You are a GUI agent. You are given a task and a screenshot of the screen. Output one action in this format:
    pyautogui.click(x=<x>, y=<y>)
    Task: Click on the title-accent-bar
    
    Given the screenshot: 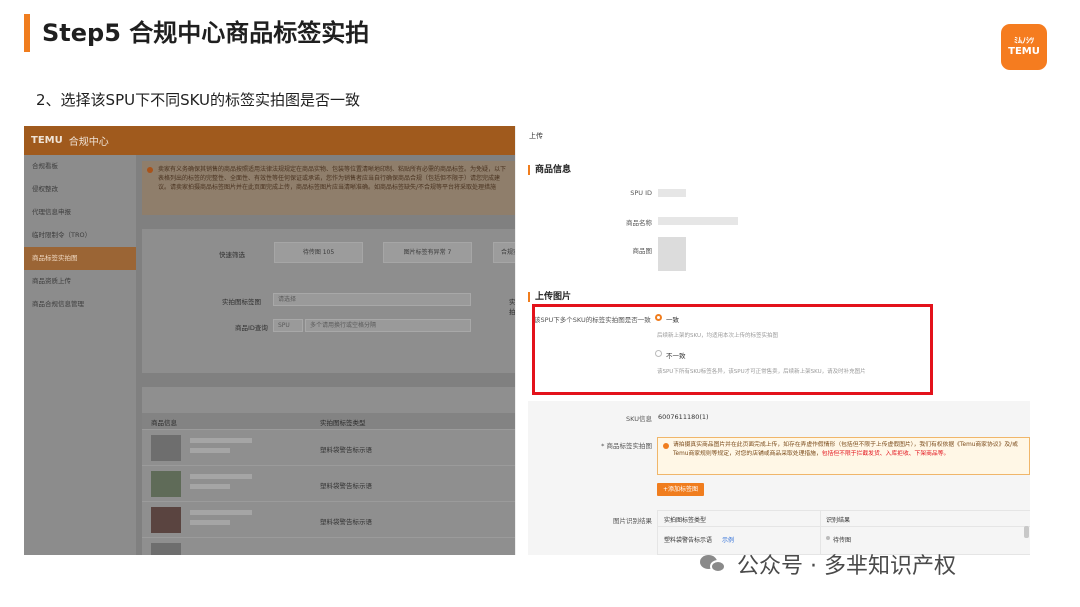 What is the action you would take?
    pyautogui.click(x=27, y=33)
    